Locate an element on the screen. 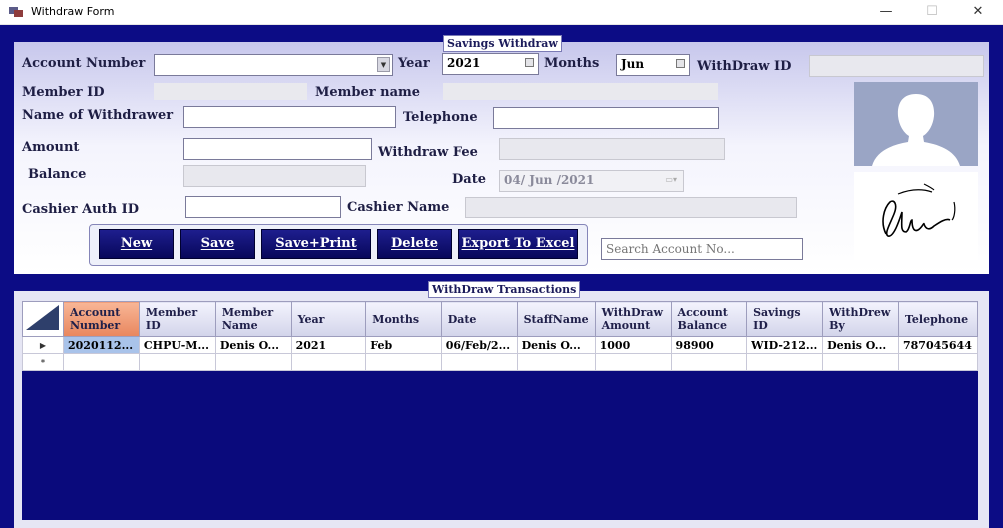 The height and width of the screenshot is (528, 1003). maximize-button: ☐ is located at coordinates (932, 12).